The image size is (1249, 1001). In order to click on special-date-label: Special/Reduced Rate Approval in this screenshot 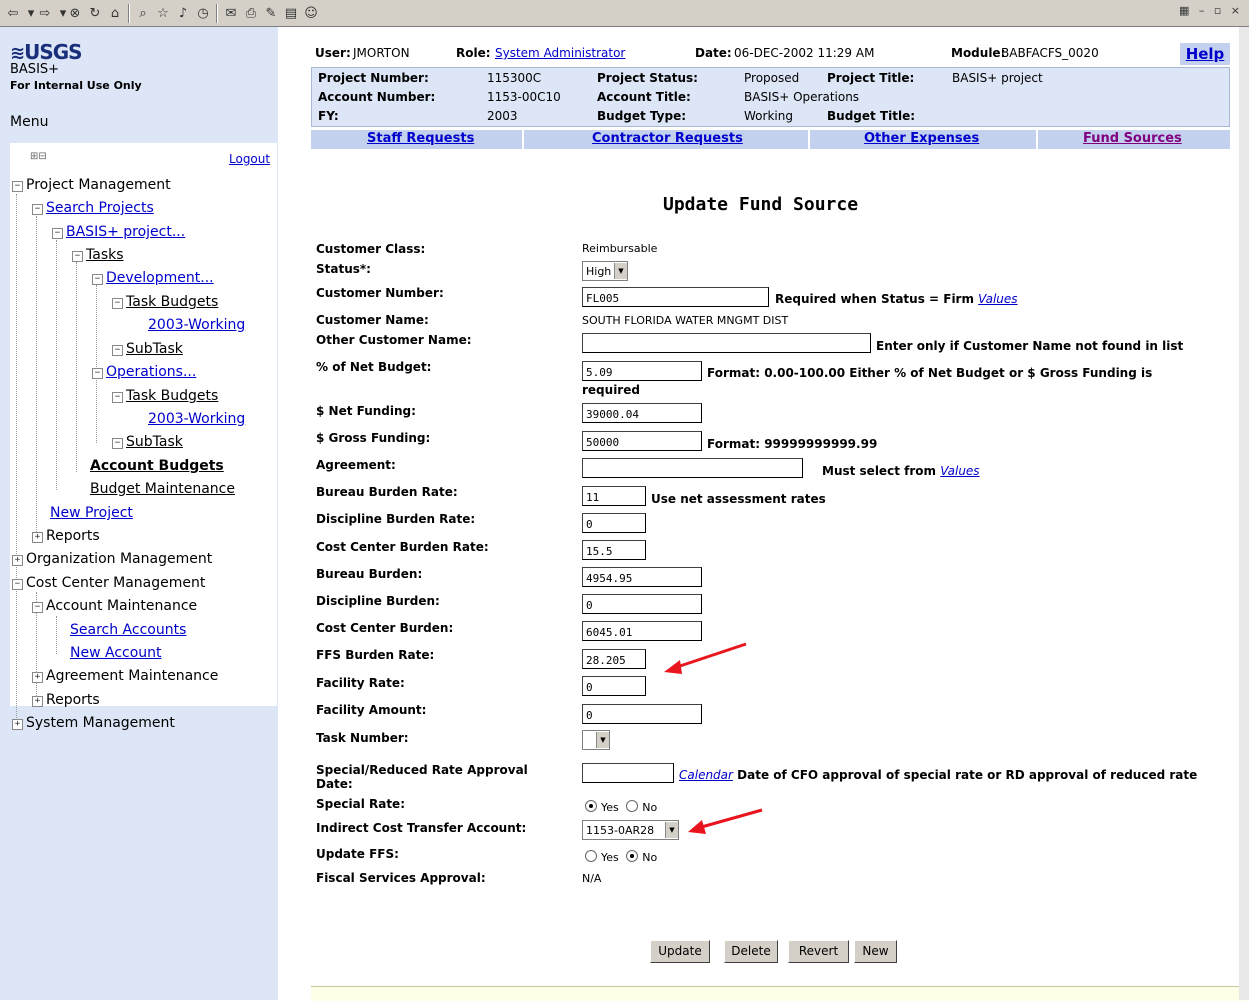, I will do `click(422, 770)`.